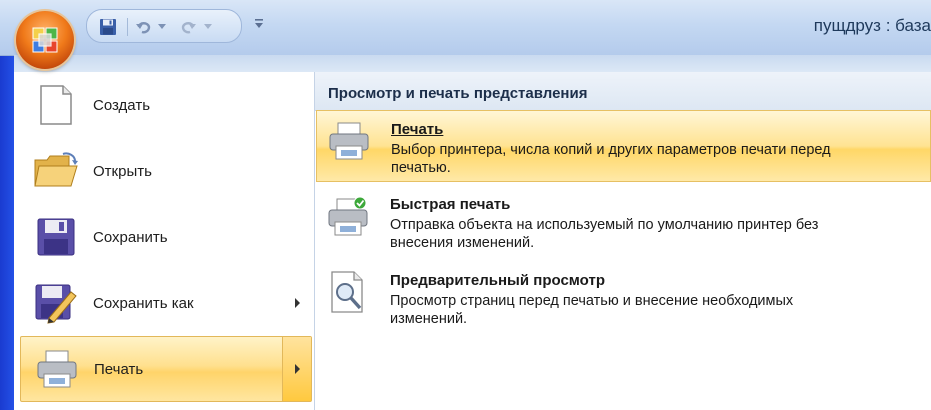 Image resolution: width=931 pixels, height=410 pixels. Describe the element at coordinates (127, 27) in the screenshot. I see `qat-separator` at that location.